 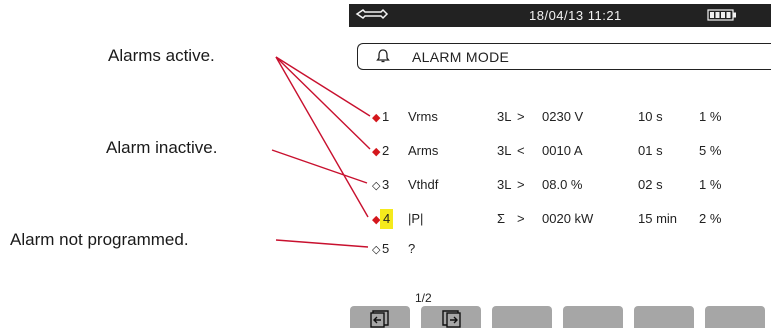 What do you see at coordinates (322, 243) in the screenshot?
I see `leader-line-alarm-unprogrammed` at bounding box center [322, 243].